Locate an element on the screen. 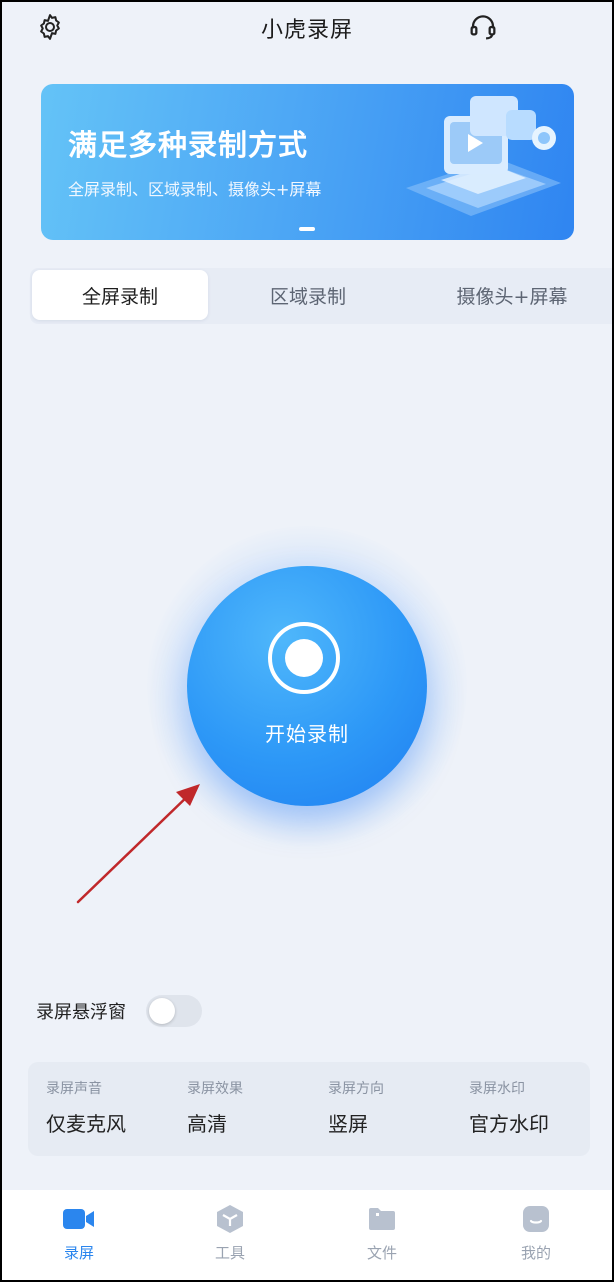 The height and width of the screenshot is (1282, 614). promo-banner: 满足多种录制方式 全屏录制、区域录制、摄像头+屏幕 is located at coordinates (307, 162).